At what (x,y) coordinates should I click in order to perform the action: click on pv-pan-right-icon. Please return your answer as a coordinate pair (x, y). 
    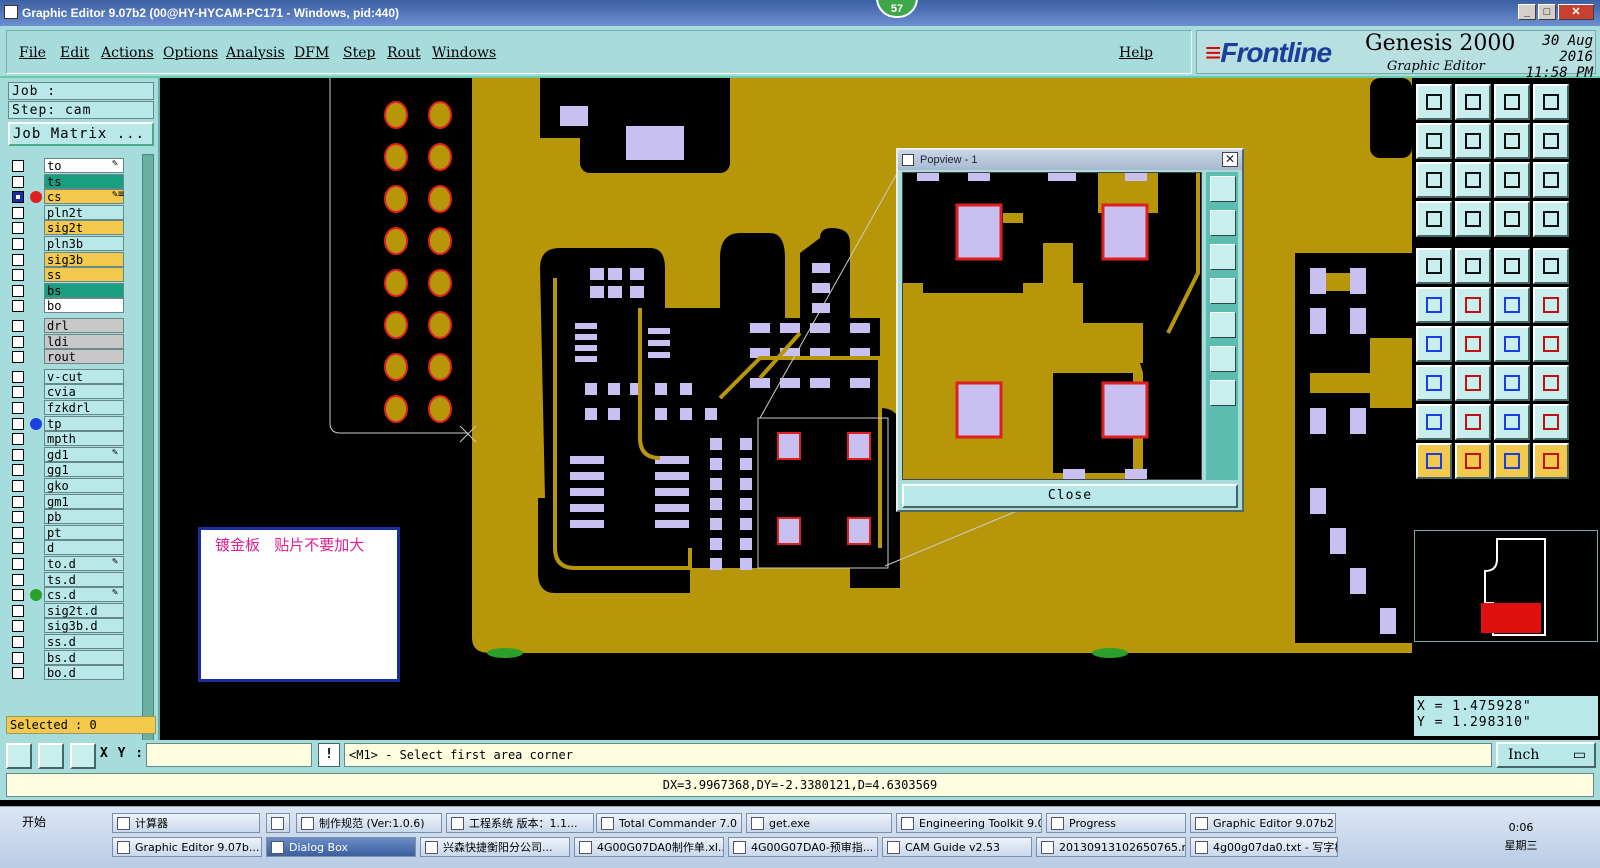
    Looking at the image, I should click on (1223, 325).